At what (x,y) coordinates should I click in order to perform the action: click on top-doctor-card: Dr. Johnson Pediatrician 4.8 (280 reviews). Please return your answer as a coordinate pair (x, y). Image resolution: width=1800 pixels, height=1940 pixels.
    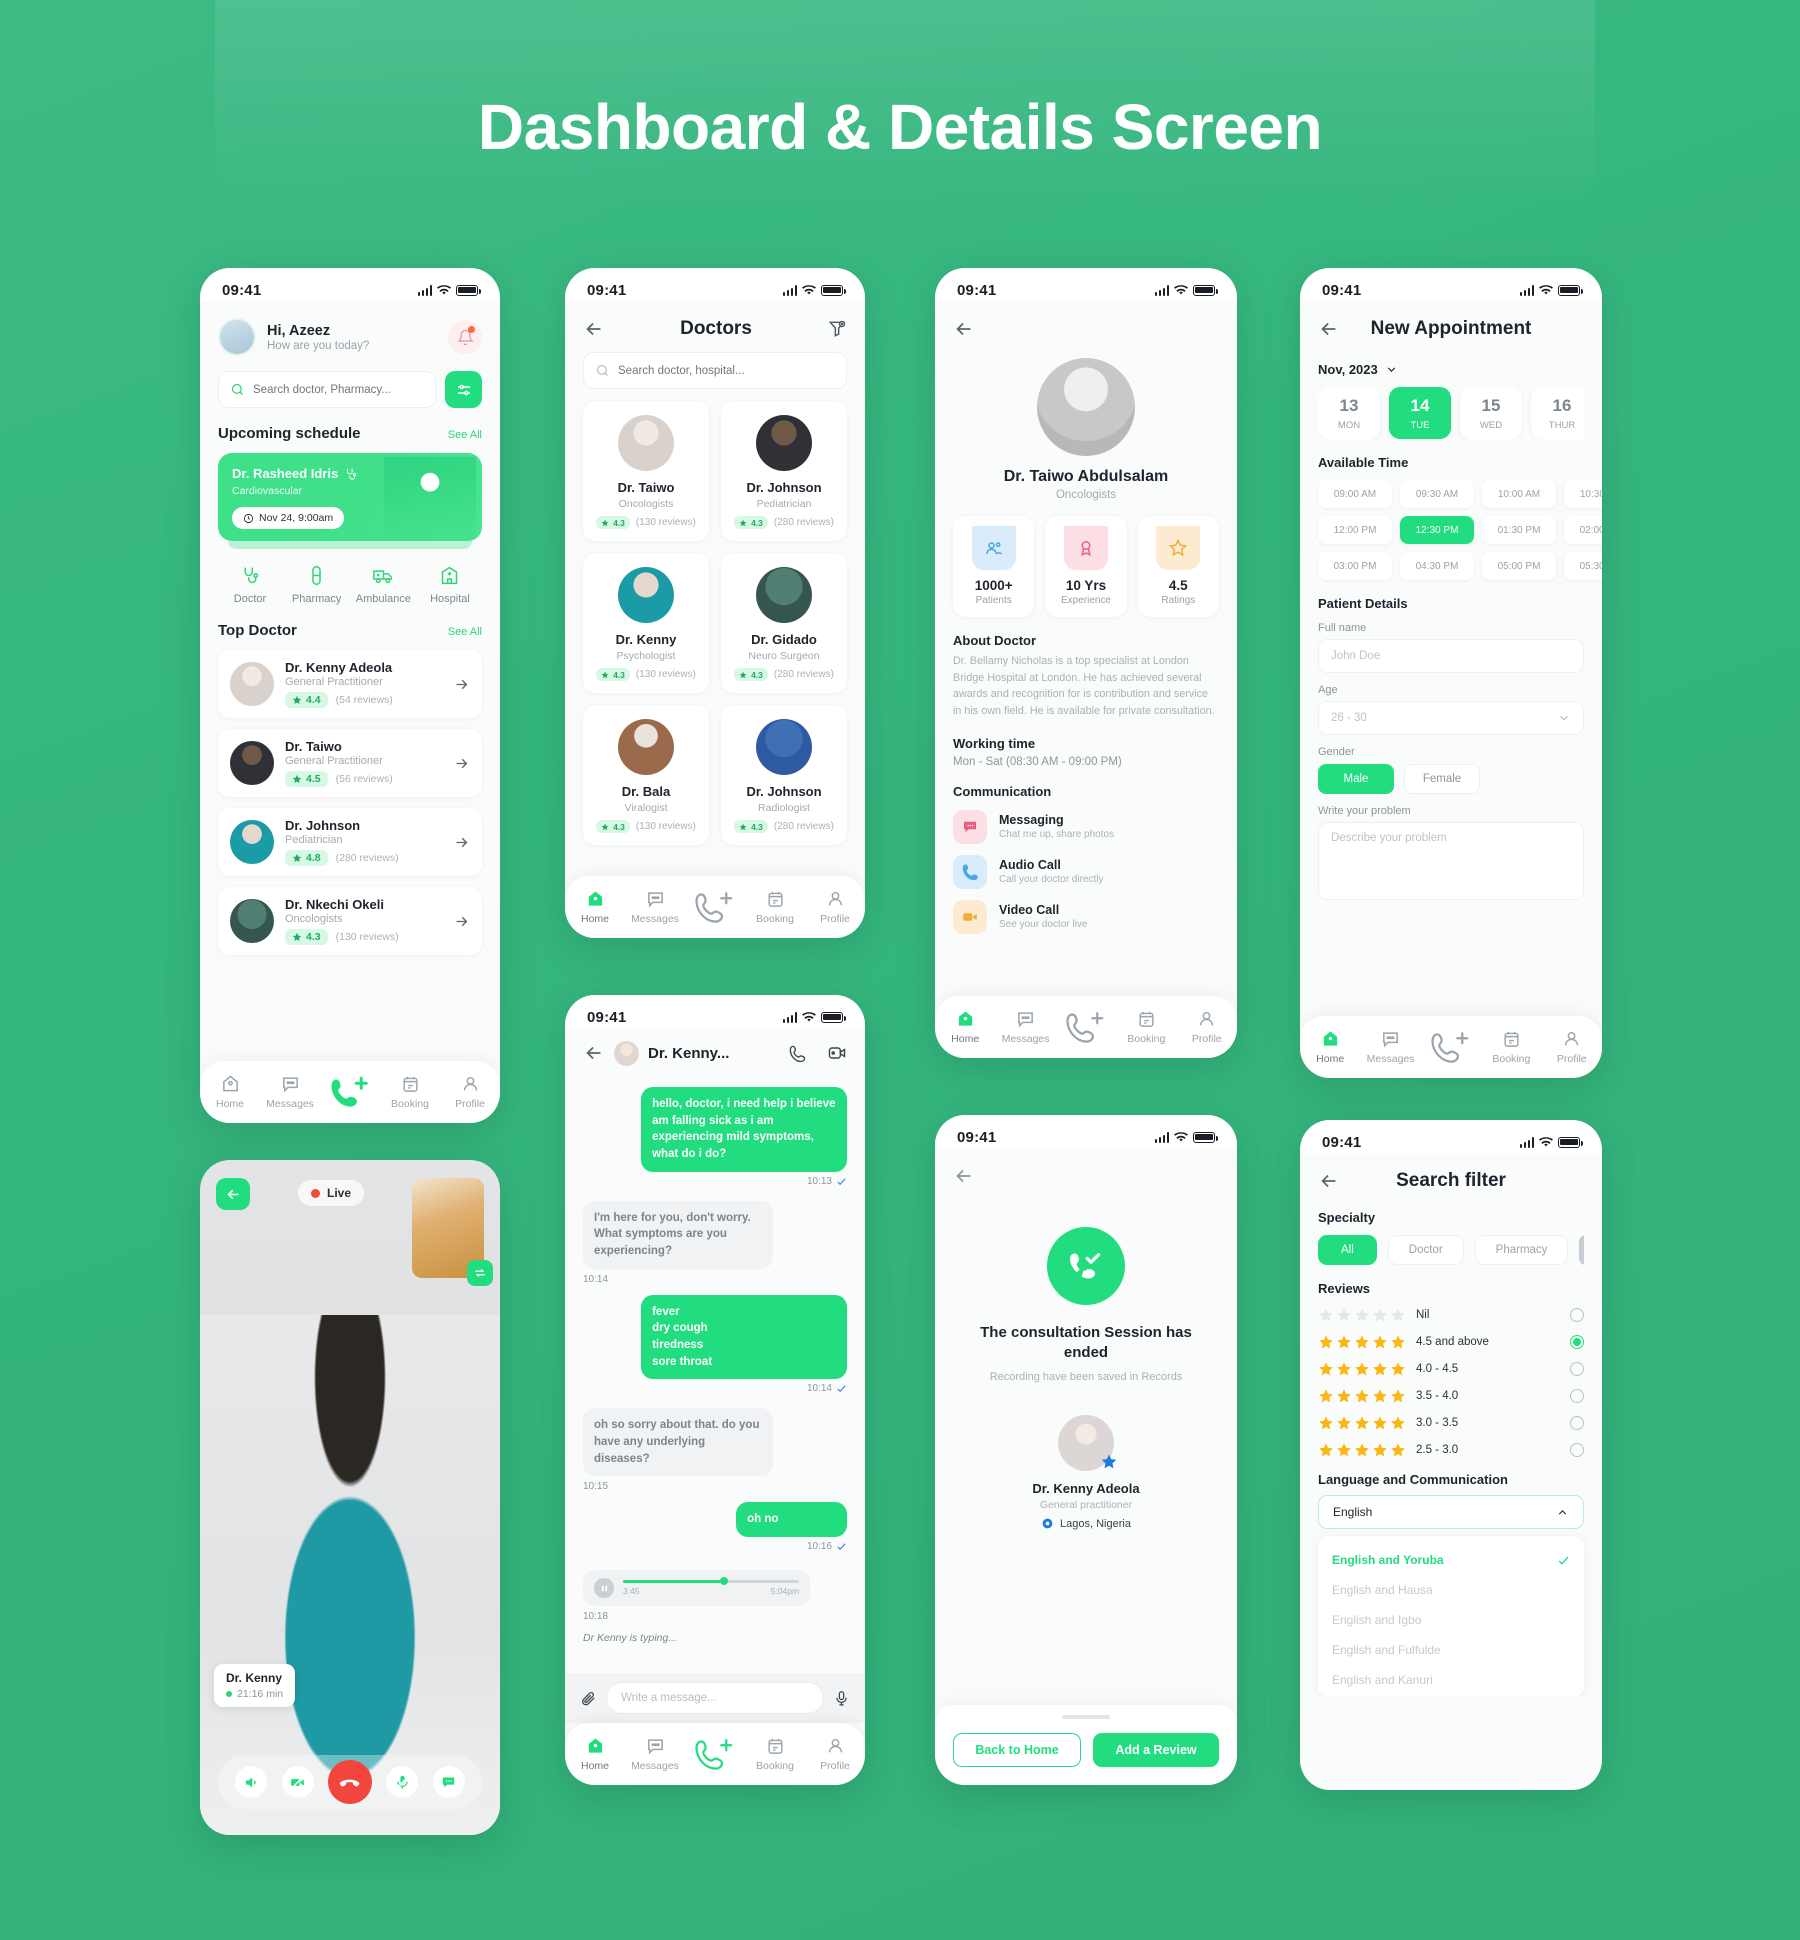
    Looking at the image, I should click on (350, 842).